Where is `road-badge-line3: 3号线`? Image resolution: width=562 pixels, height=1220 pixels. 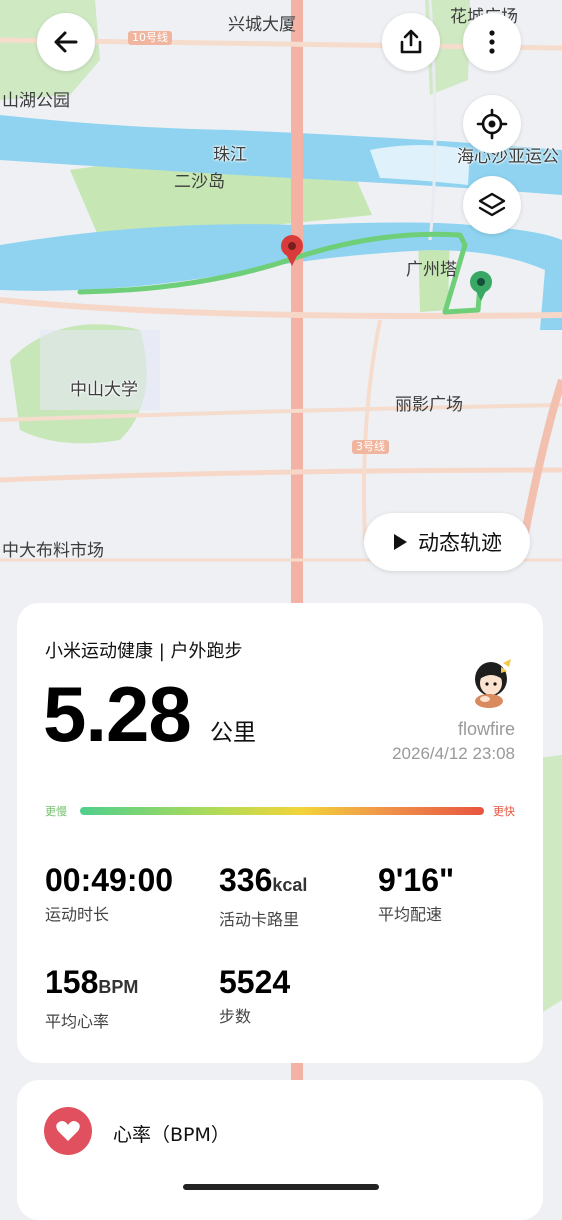 road-badge-line3: 3号线 is located at coordinates (370, 447).